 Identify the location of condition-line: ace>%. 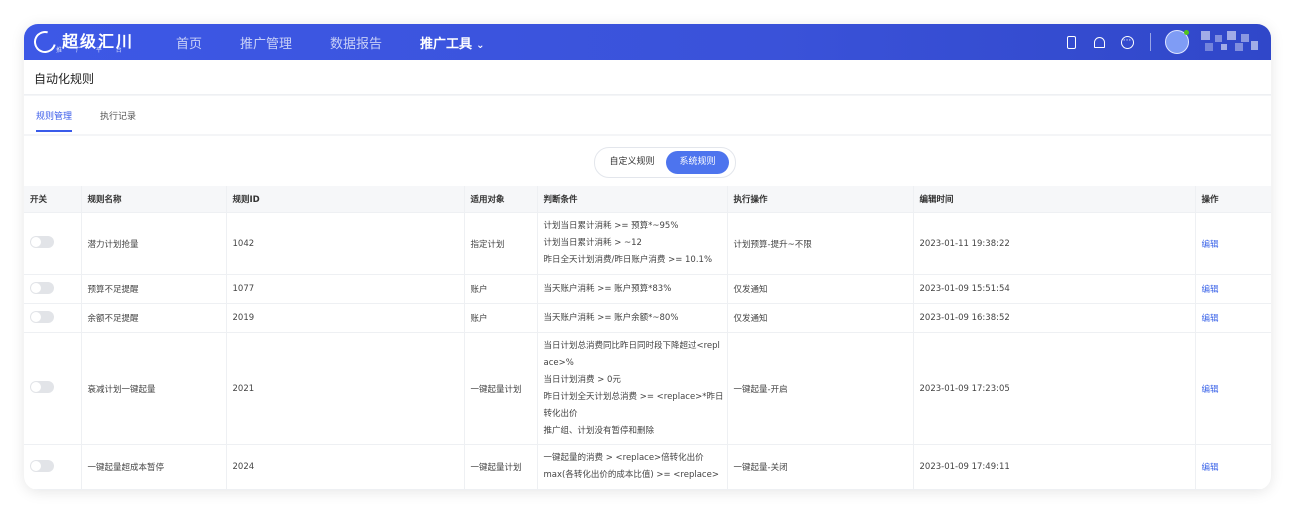
(558, 362).